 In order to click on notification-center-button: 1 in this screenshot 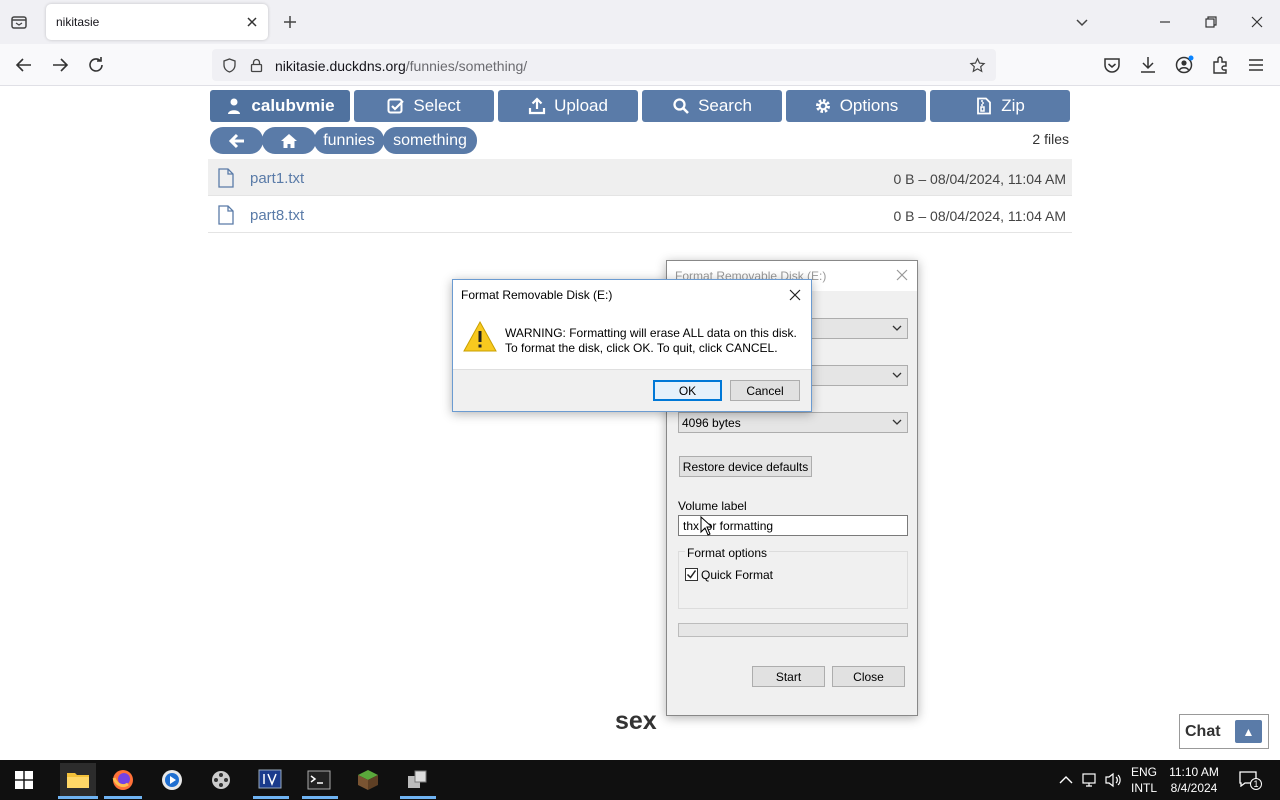, I will do `click(1250, 781)`.